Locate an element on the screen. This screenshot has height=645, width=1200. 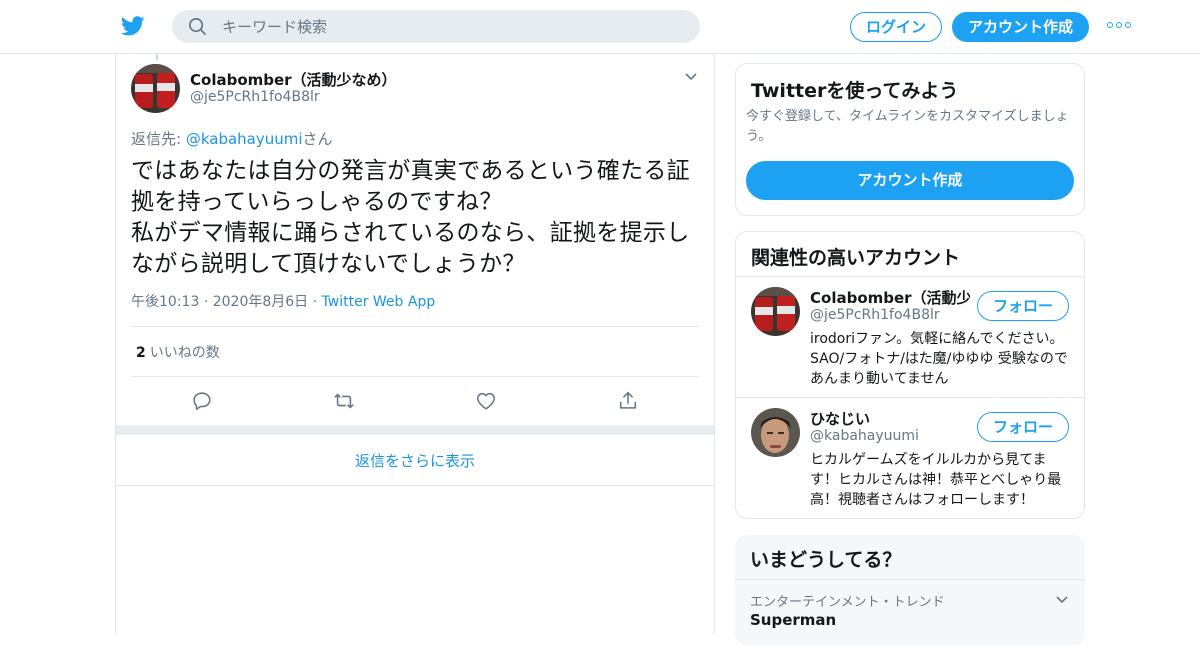
top-navigation-bar: ログイン アカウント作成 is located at coordinates (600, 27).